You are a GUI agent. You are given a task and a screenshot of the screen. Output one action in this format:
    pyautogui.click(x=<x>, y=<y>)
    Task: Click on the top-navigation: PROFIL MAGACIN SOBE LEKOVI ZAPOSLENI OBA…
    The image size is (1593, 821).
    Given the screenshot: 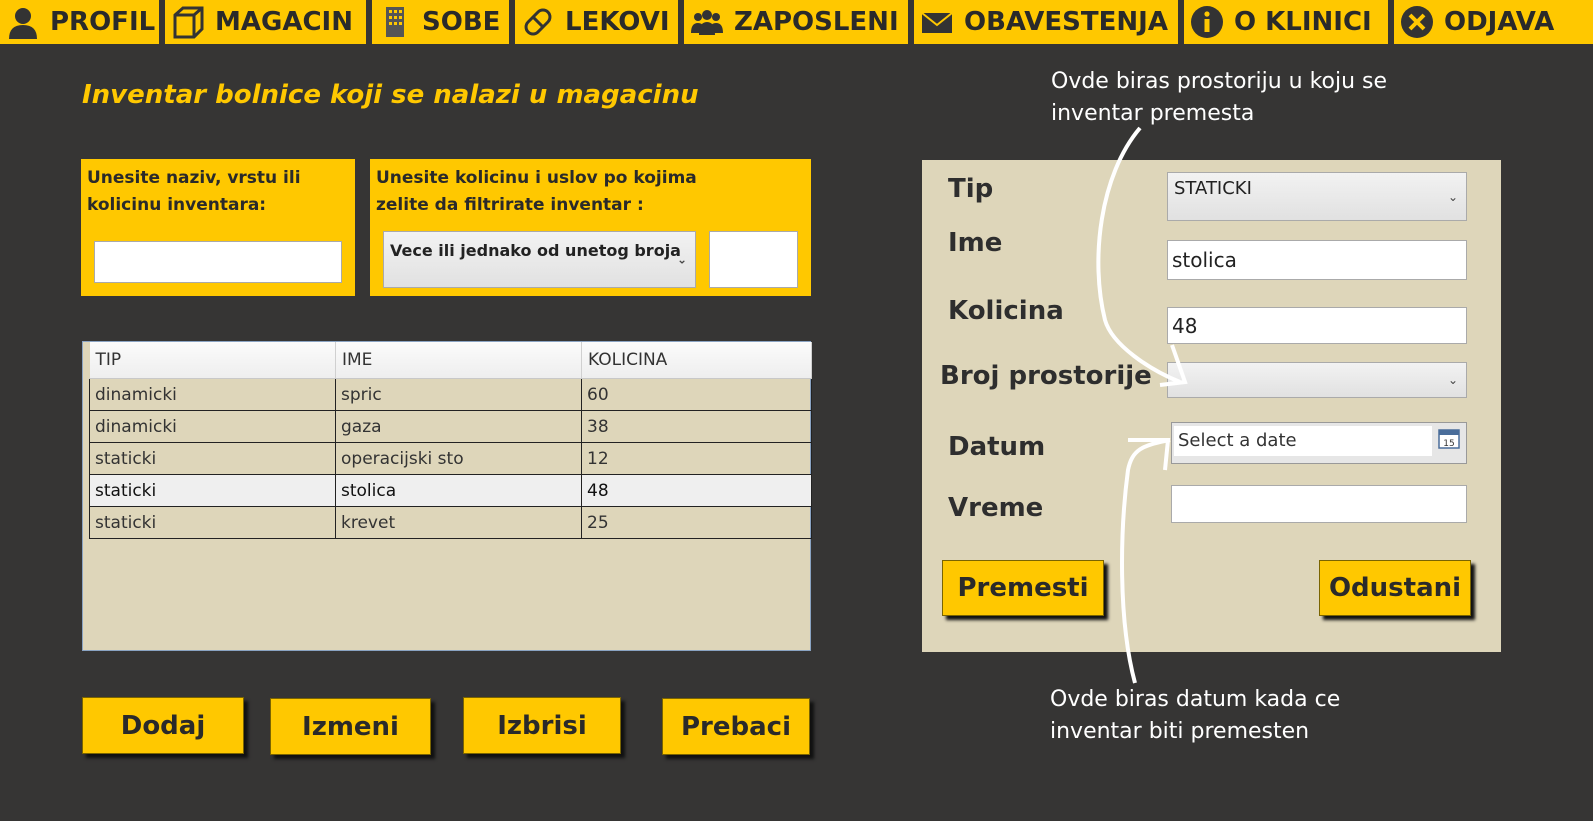 What is the action you would take?
    pyautogui.click(x=796, y=22)
    